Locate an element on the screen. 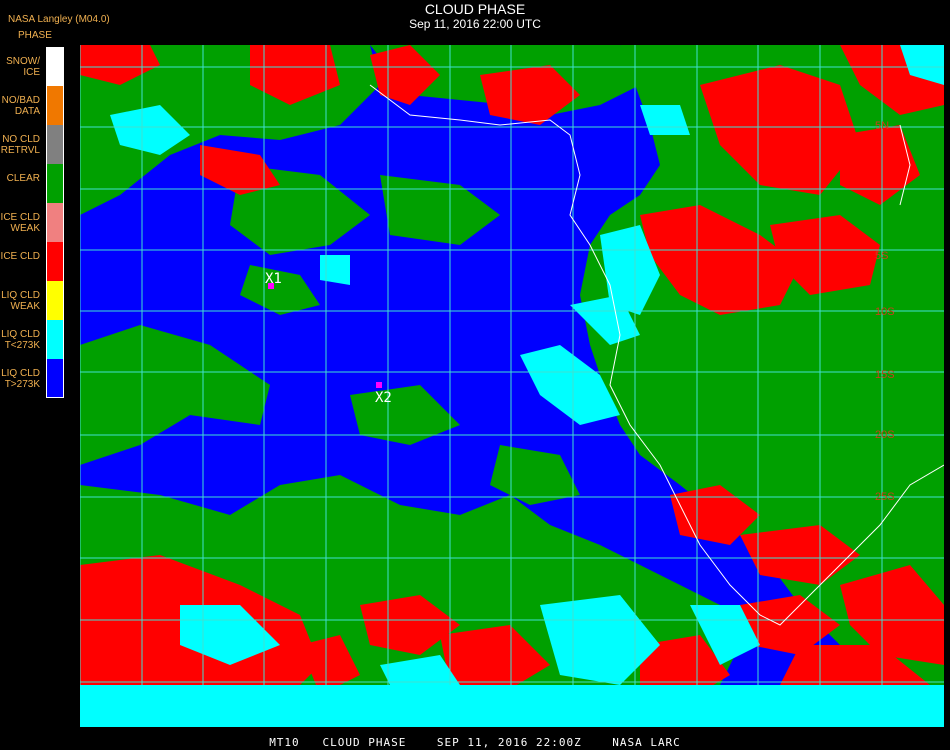 The height and width of the screenshot is (750, 950). marker-x2-label: X2 is located at coordinates (383, 398).